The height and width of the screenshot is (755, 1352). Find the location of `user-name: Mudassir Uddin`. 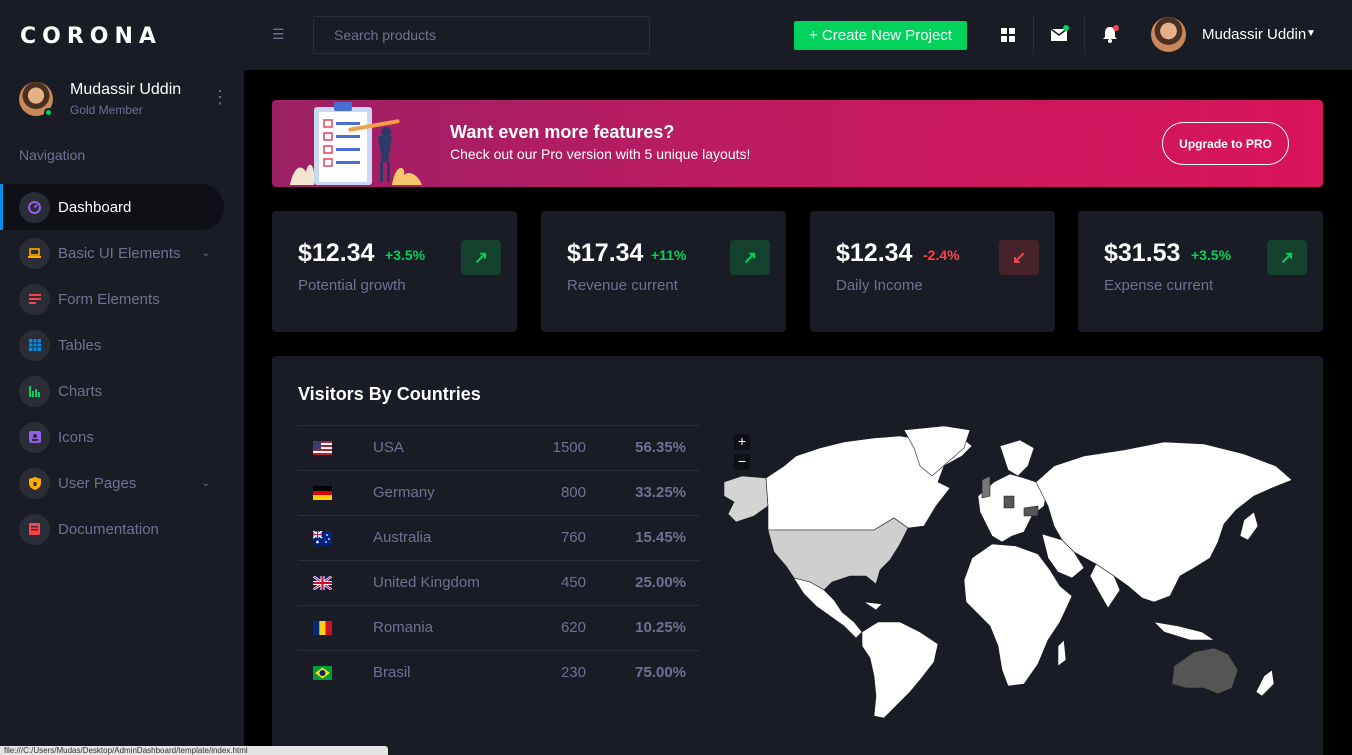

user-name: Mudassir Uddin is located at coordinates (1254, 34).